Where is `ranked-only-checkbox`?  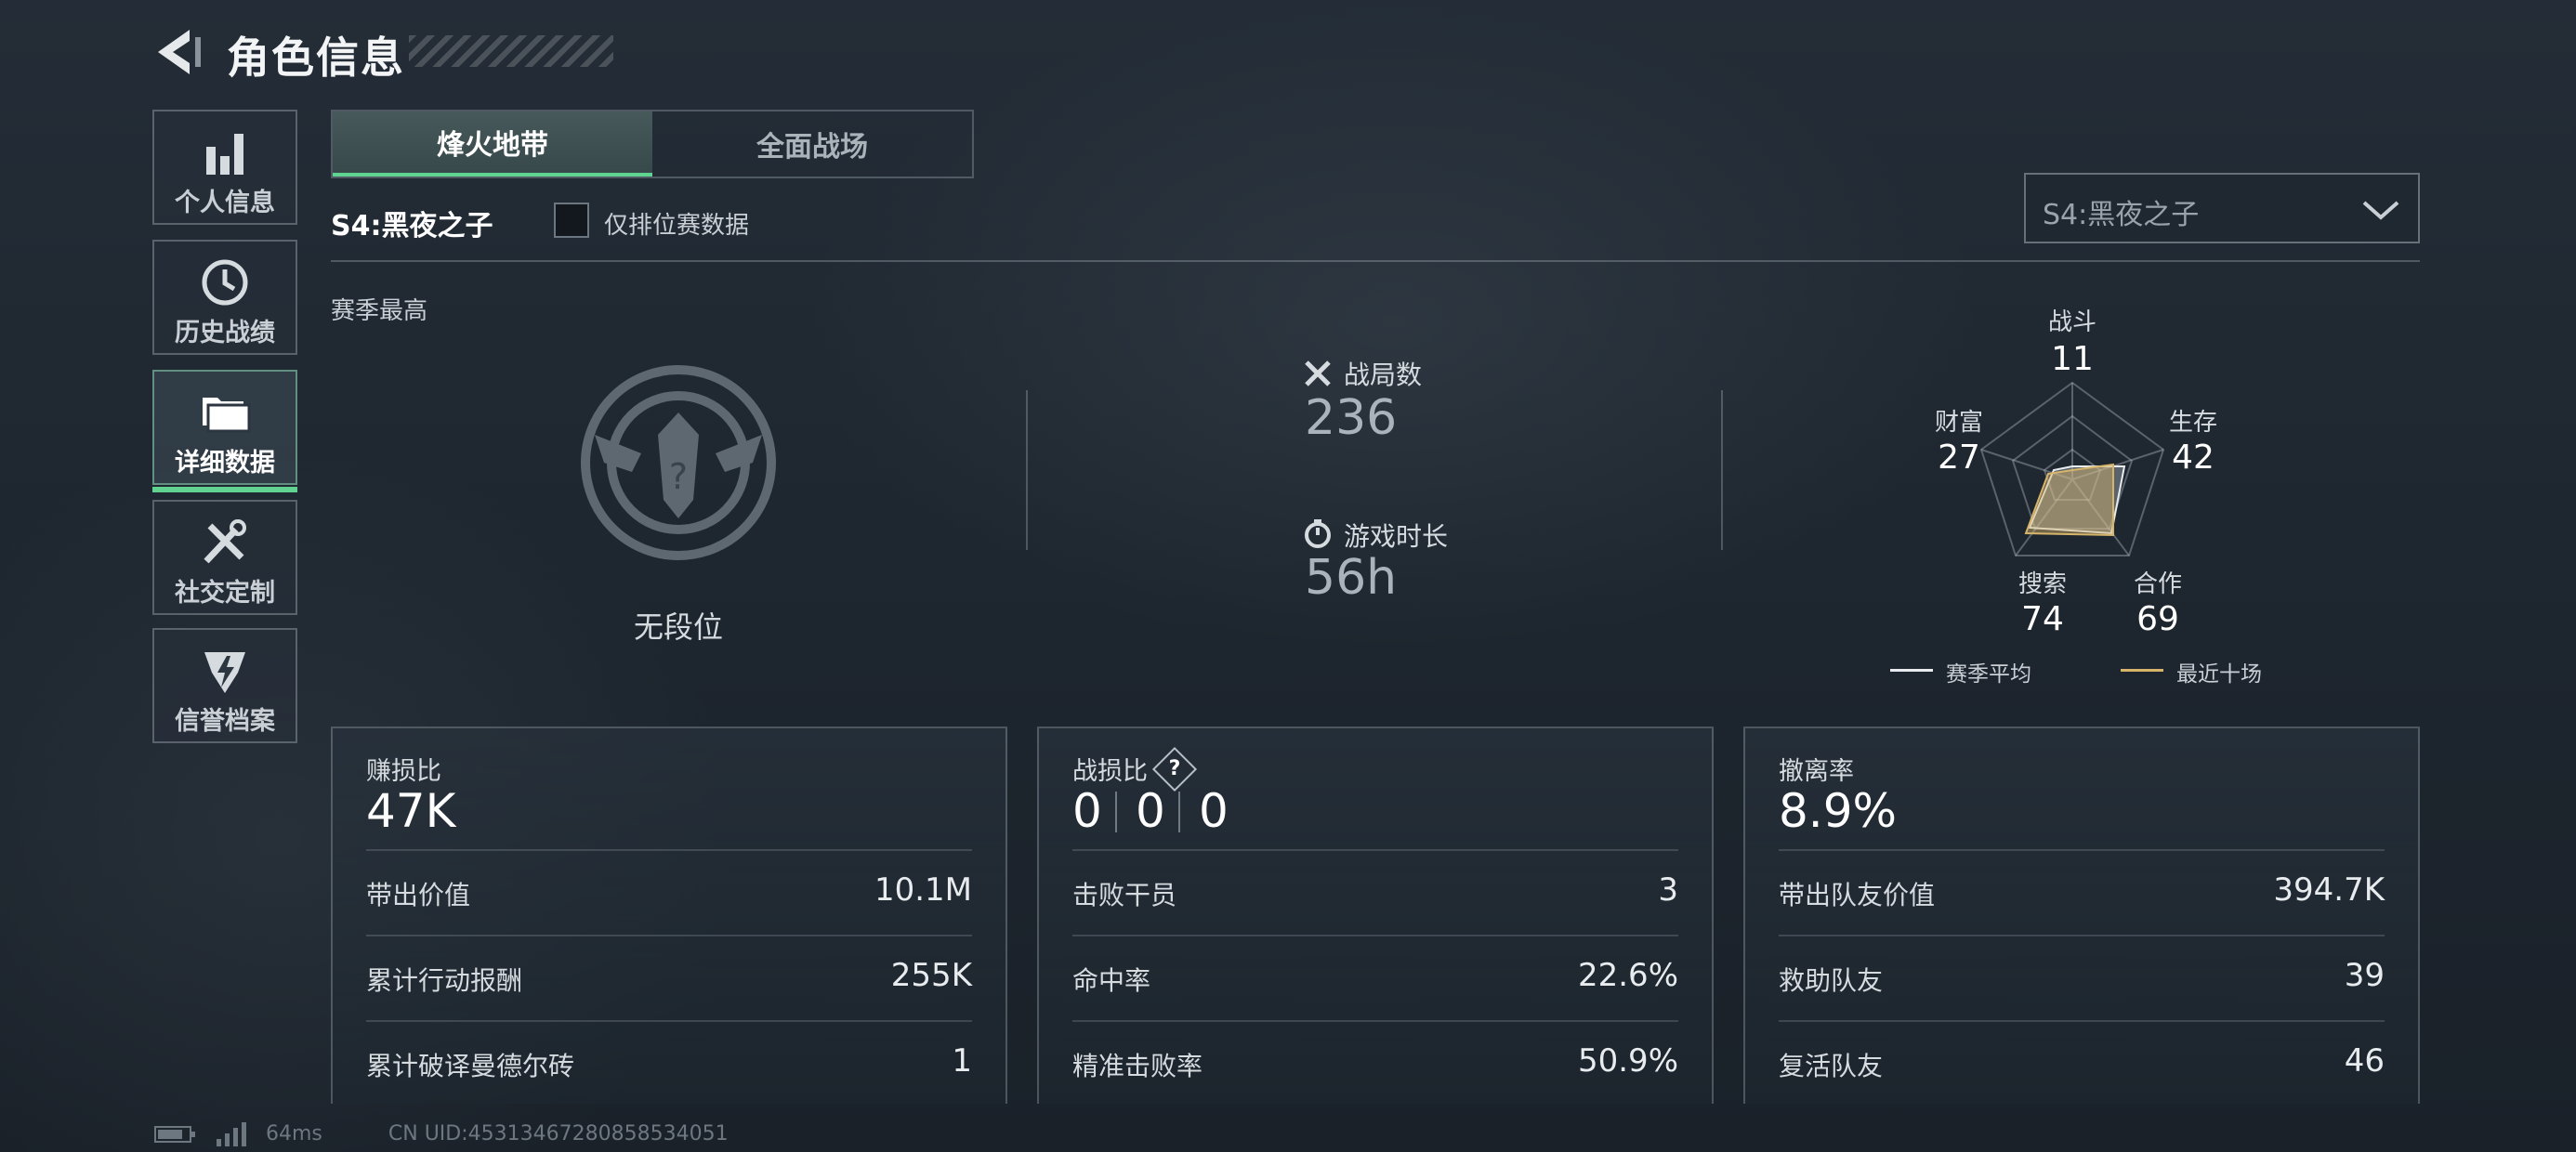
ranked-only-checkbox is located at coordinates (571, 220).